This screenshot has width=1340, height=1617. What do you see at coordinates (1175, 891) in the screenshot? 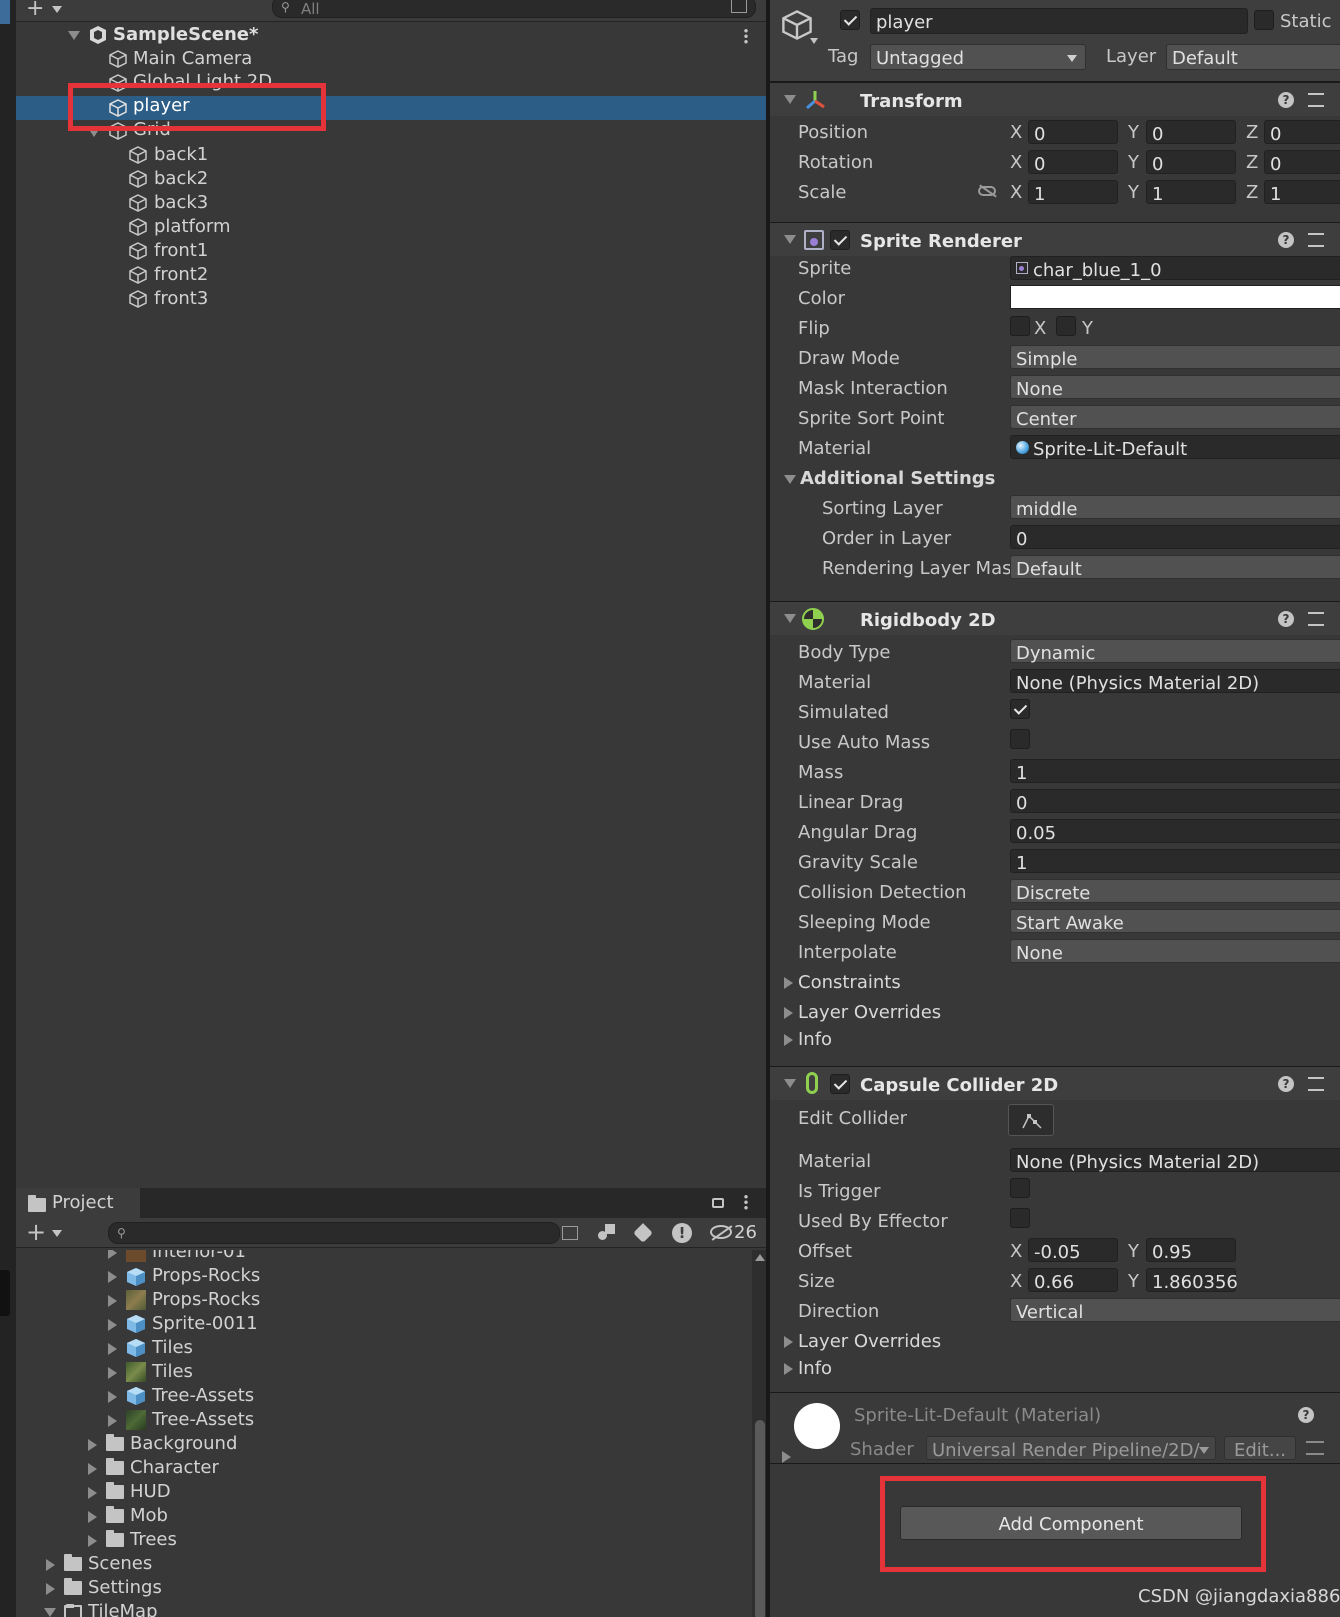
I see `collision-detection-dropdown: Discrete` at bounding box center [1175, 891].